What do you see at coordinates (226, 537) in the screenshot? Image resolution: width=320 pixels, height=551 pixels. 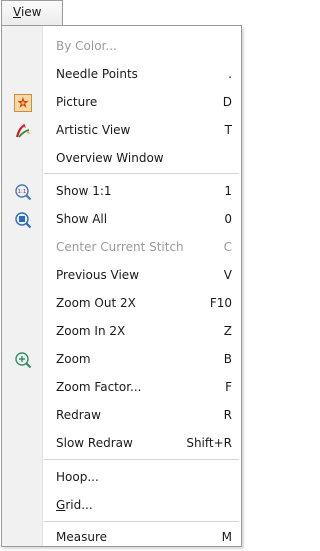 I see `menu-item-shortcut: M` at bounding box center [226, 537].